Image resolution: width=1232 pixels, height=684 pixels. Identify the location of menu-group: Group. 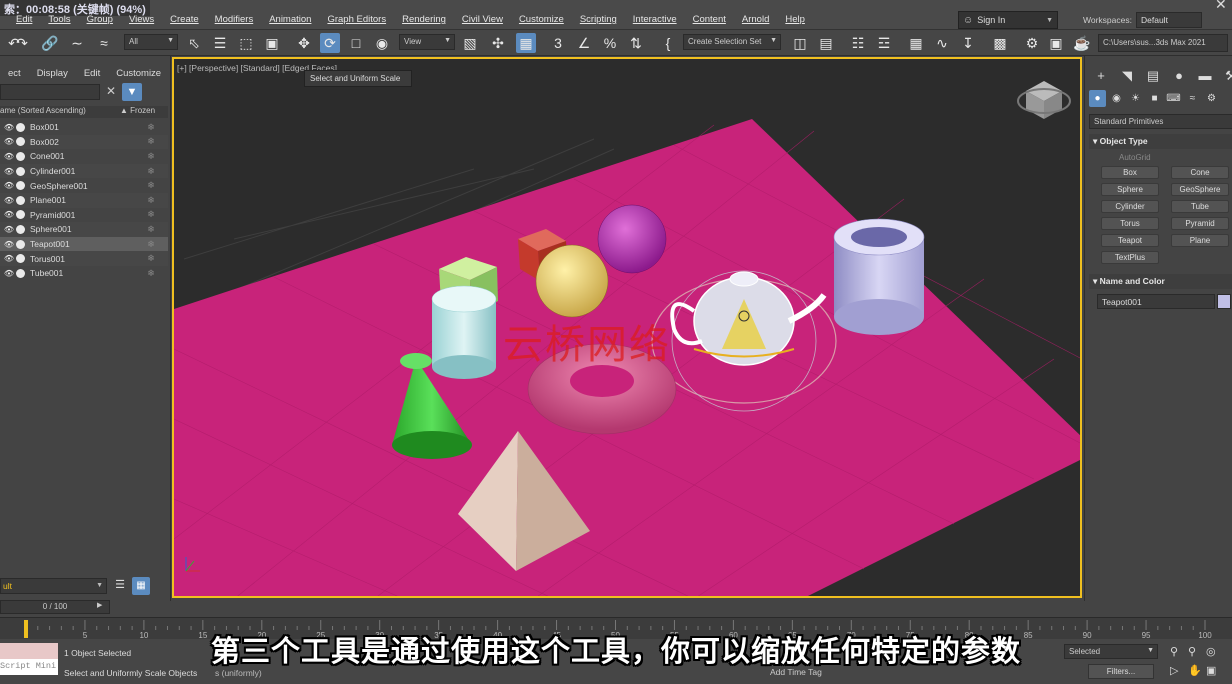
(100, 19).